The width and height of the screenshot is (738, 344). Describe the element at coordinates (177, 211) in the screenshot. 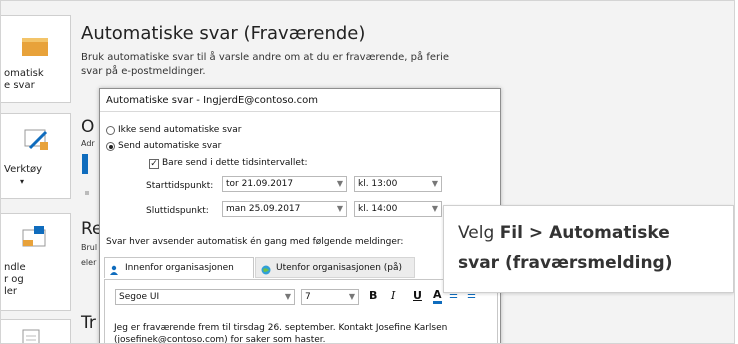

I see `end-time-label: Sluttidspunkt:` at that location.